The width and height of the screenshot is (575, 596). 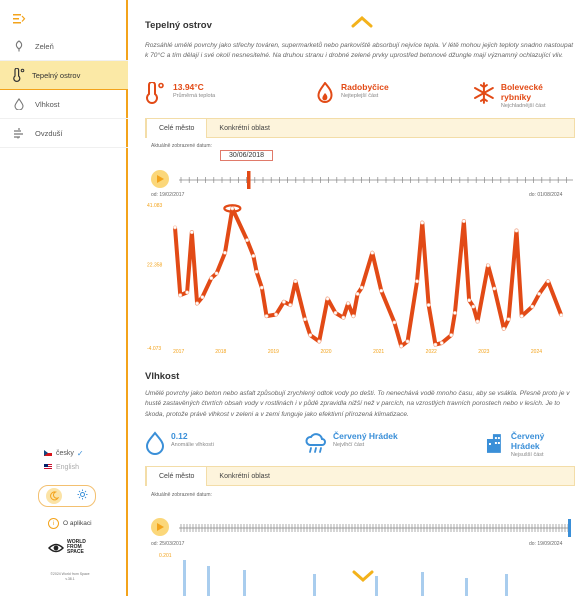 I want to click on language-option-english: English, so click(x=64, y=467).